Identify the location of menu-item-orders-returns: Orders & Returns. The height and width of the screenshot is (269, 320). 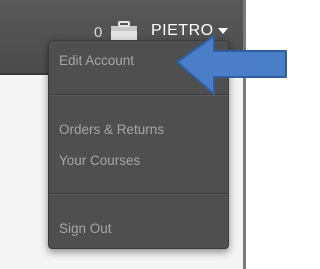
(111, 129).